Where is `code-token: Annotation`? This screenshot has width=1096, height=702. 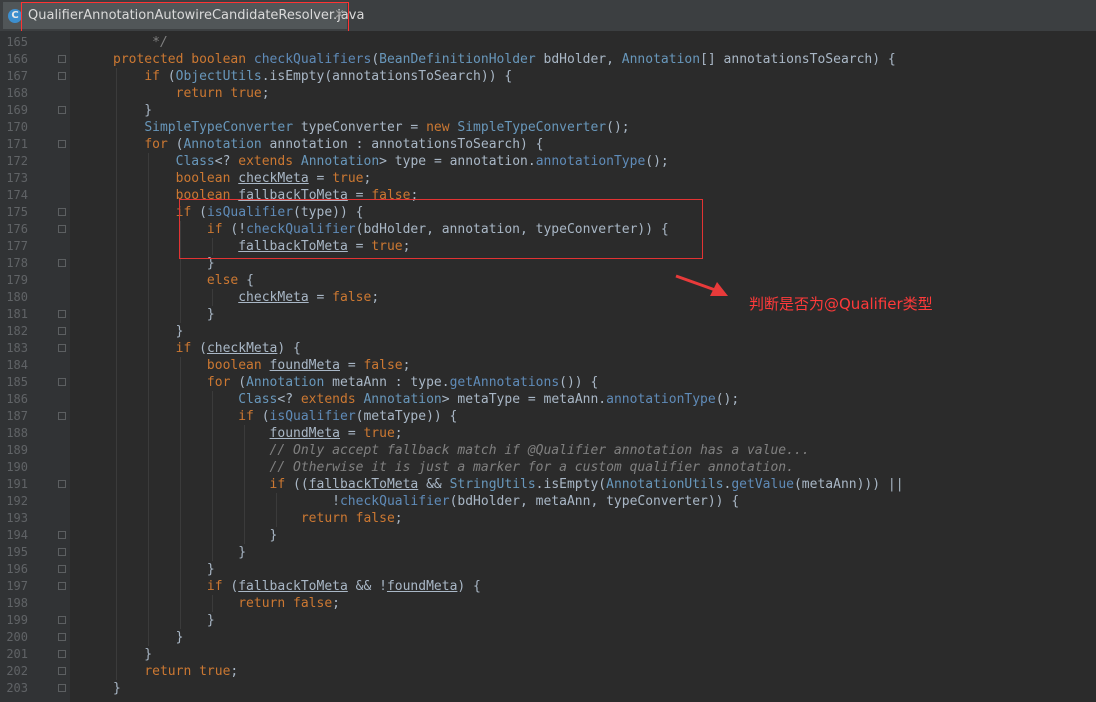
code-token: Annotation is located at coordinates (661, 59).